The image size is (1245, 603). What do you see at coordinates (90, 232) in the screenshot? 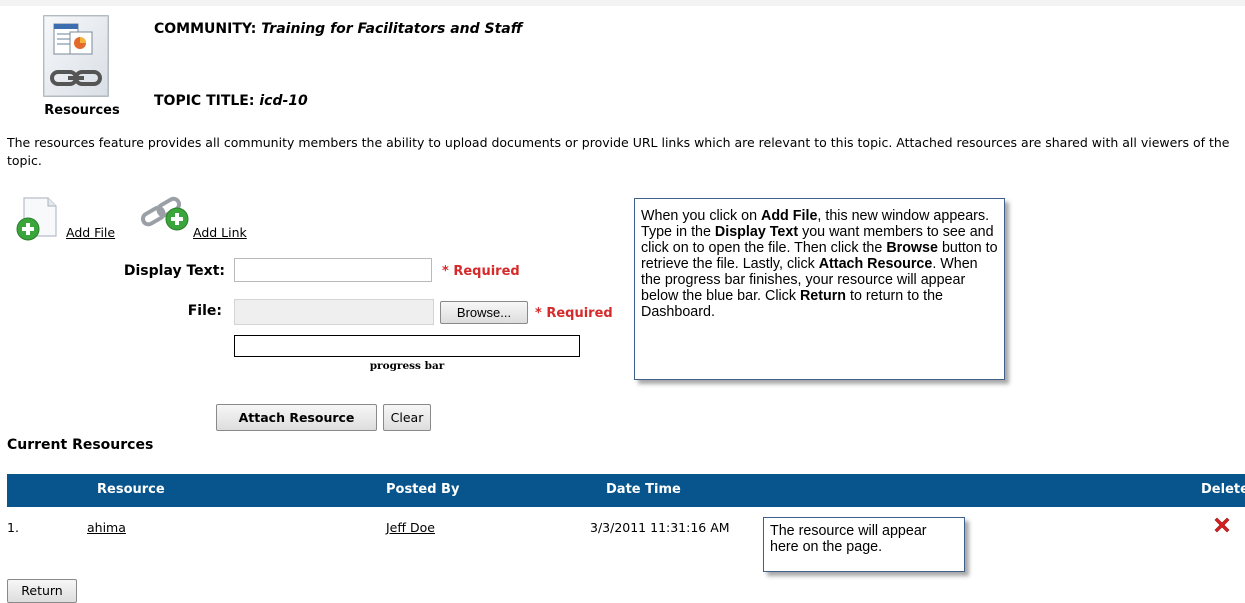
I see `add-file-link: Add File` at bounding box center [90, 232].